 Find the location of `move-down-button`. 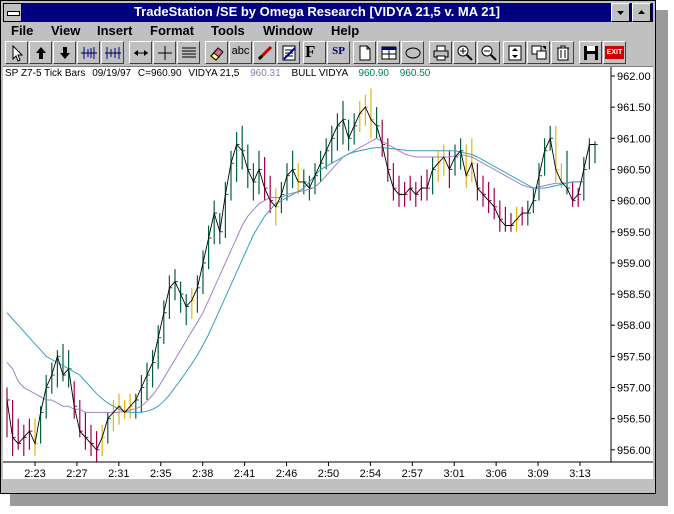

move-down-button is located at coordinates (64, 52).